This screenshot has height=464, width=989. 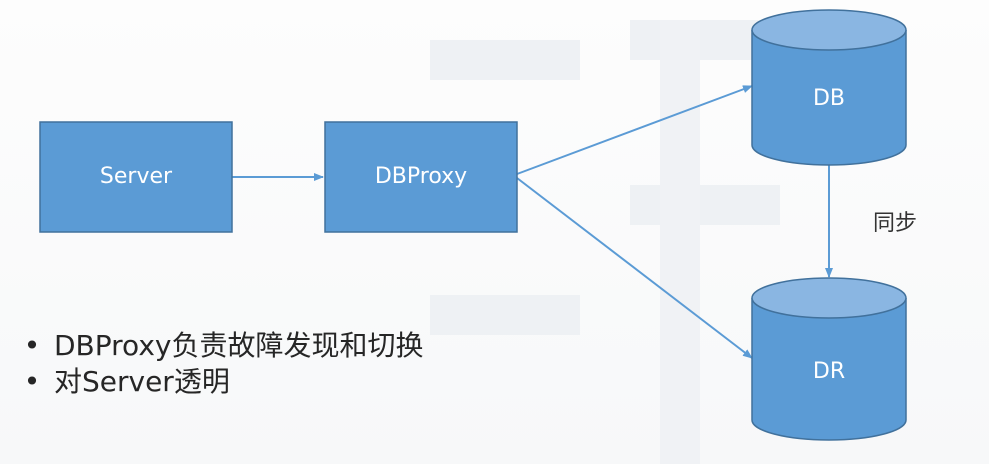 What do you see at coordinates (829, 98) in the screenshot?
I see `db-node-label: DB` at bounding box center [829, 98].